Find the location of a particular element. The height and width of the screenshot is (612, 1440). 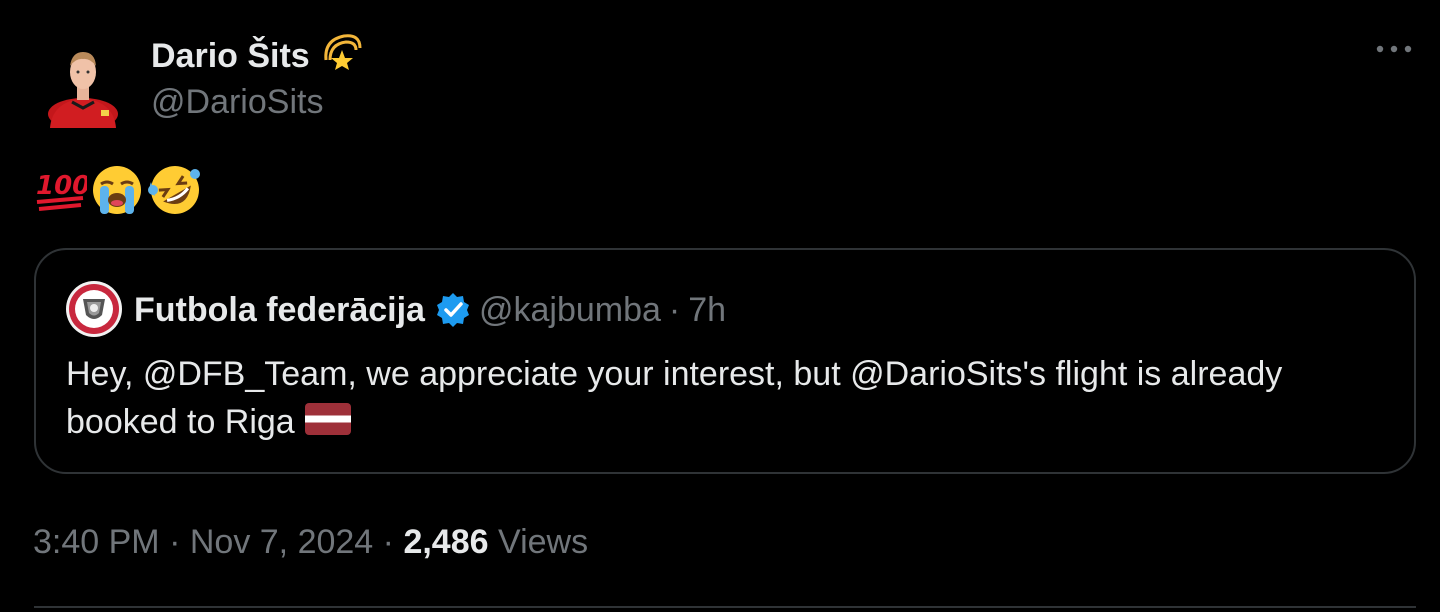

verified-badge-icon is located at coordinates (453, 310).